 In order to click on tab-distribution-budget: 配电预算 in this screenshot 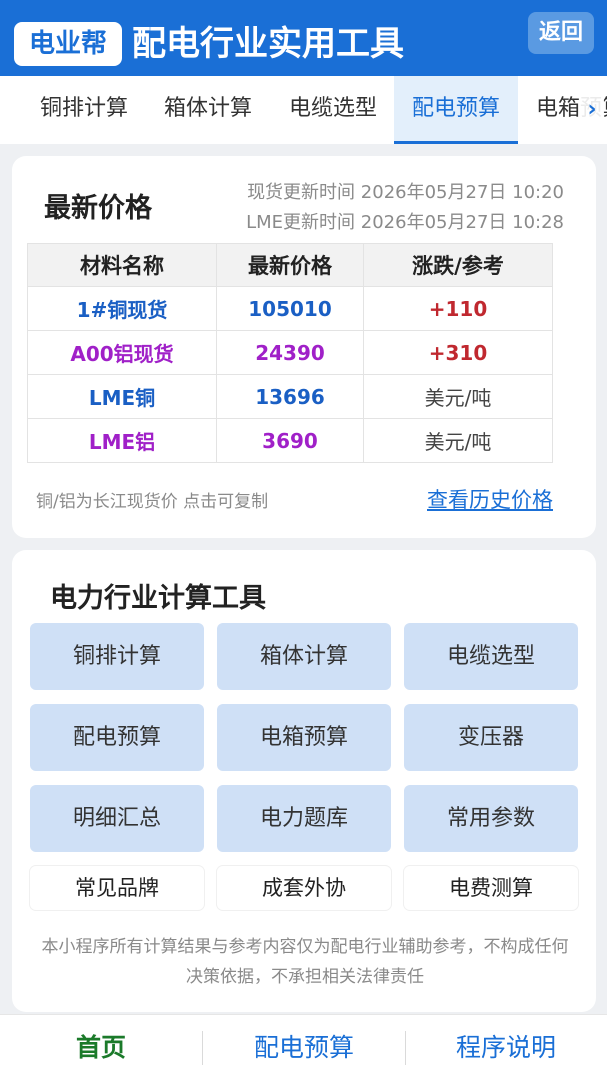, I will do `click(456, 110)`.